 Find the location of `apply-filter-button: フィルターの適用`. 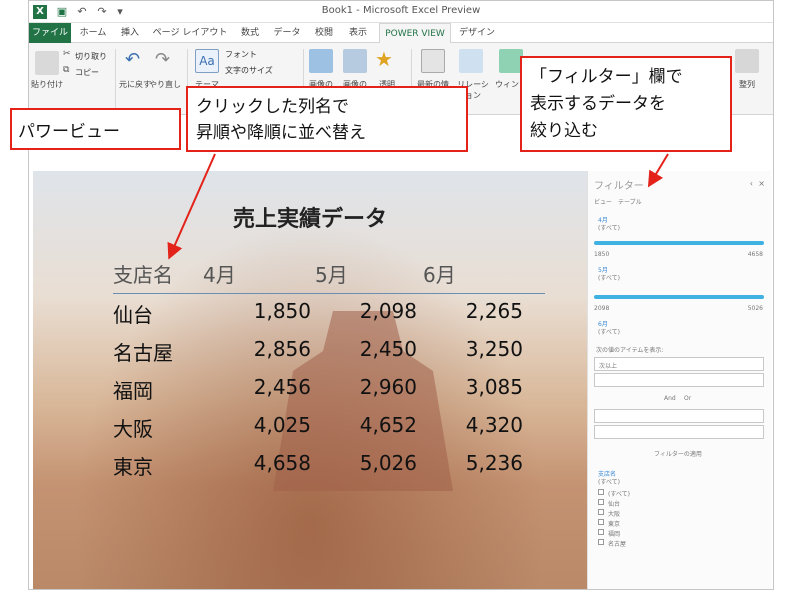

apply-filter-button: フィルターの適用 is located at coordinates (678, 453).